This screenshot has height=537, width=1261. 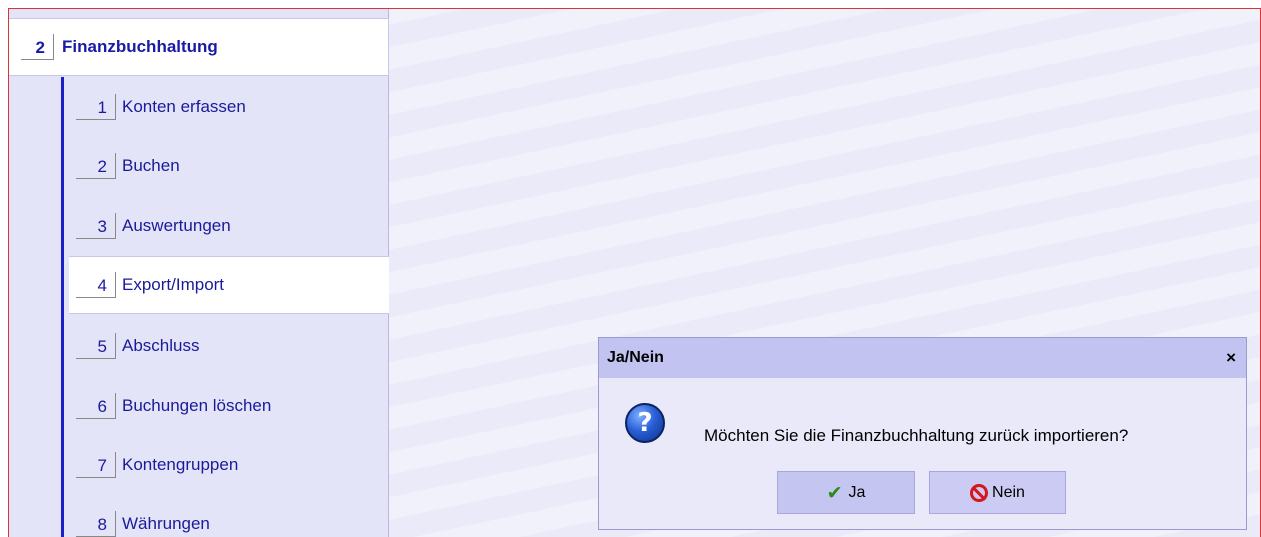 I want to click on menu-number: 5, so click(x=96, y=346).